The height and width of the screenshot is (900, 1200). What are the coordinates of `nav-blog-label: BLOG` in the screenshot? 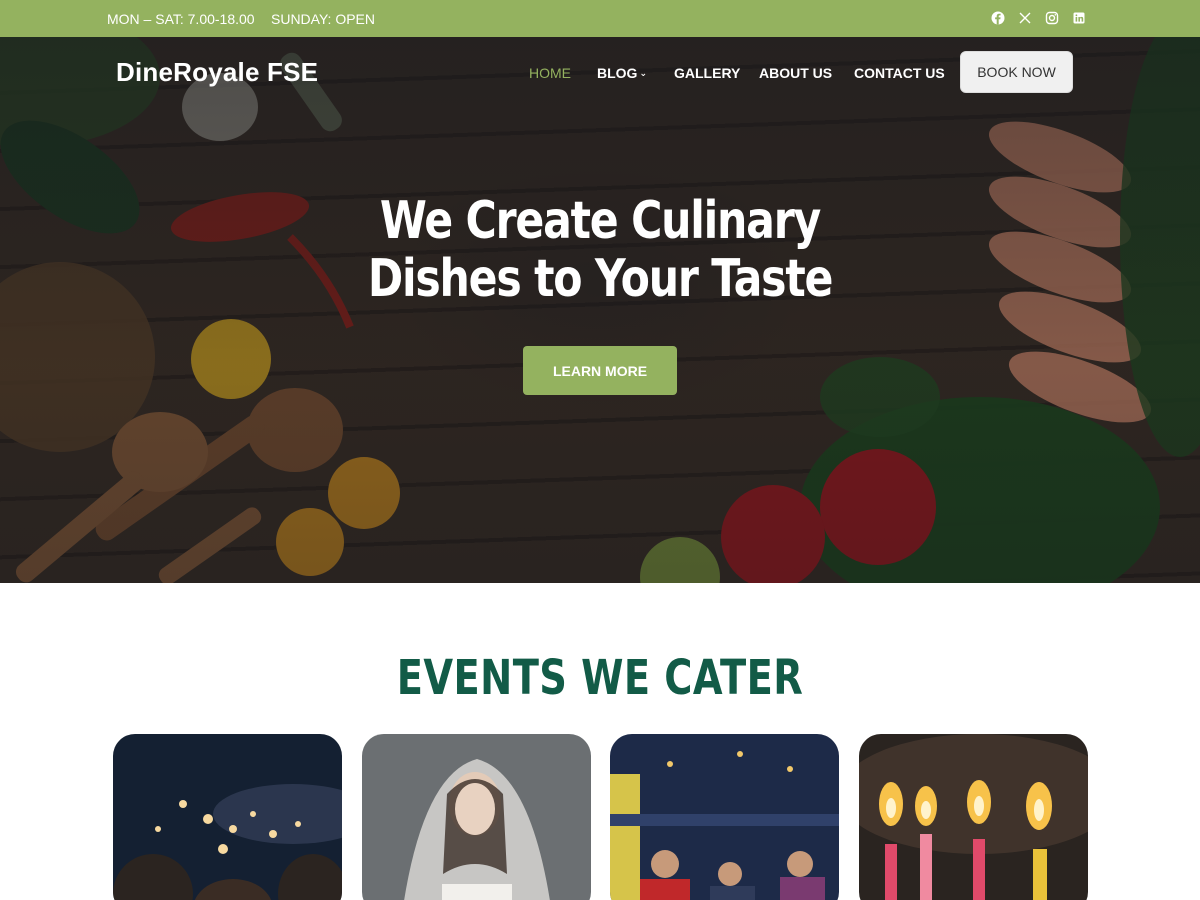 It's located at (617, 73).